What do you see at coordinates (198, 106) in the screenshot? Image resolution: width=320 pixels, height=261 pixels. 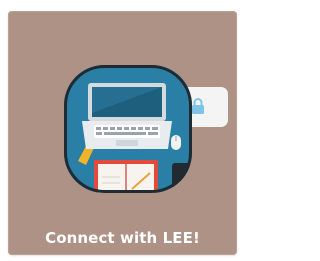 I see `lock-icon` at bounding box center [198, 106].